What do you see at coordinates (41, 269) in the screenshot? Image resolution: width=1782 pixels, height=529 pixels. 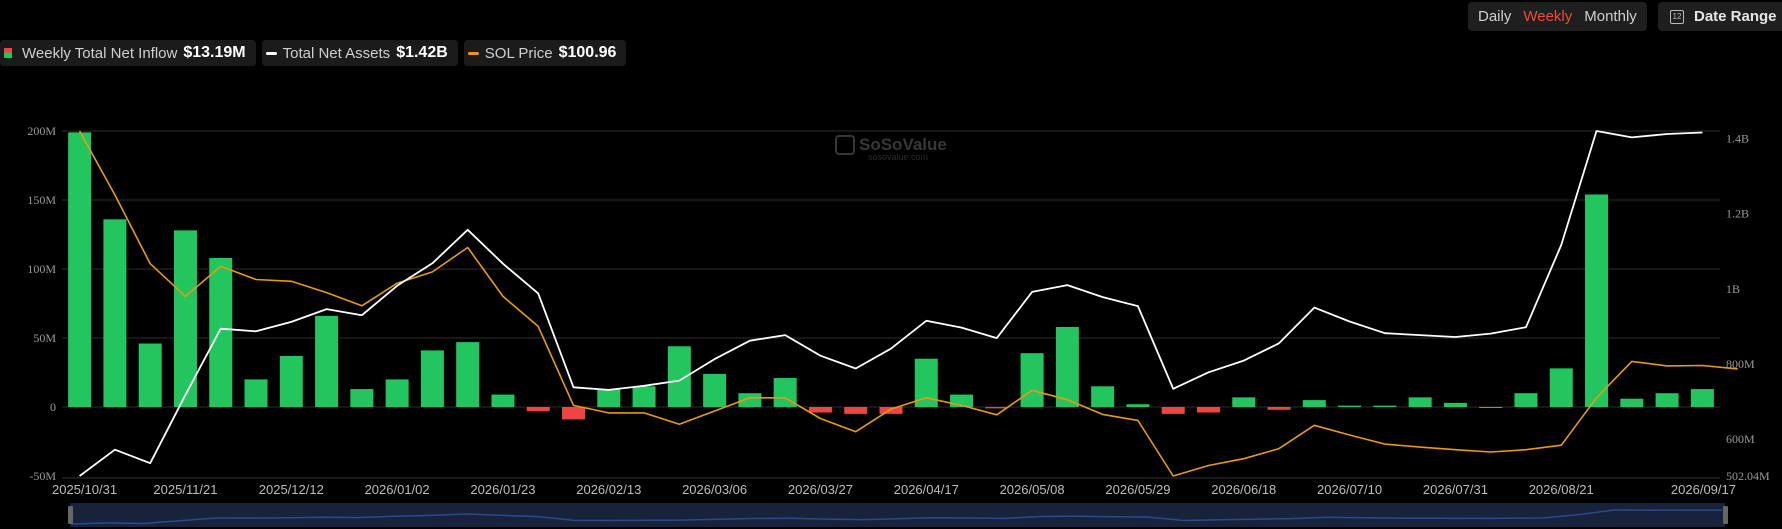 I see `left-tick-label: 100M` at bounding box center [41, 269].